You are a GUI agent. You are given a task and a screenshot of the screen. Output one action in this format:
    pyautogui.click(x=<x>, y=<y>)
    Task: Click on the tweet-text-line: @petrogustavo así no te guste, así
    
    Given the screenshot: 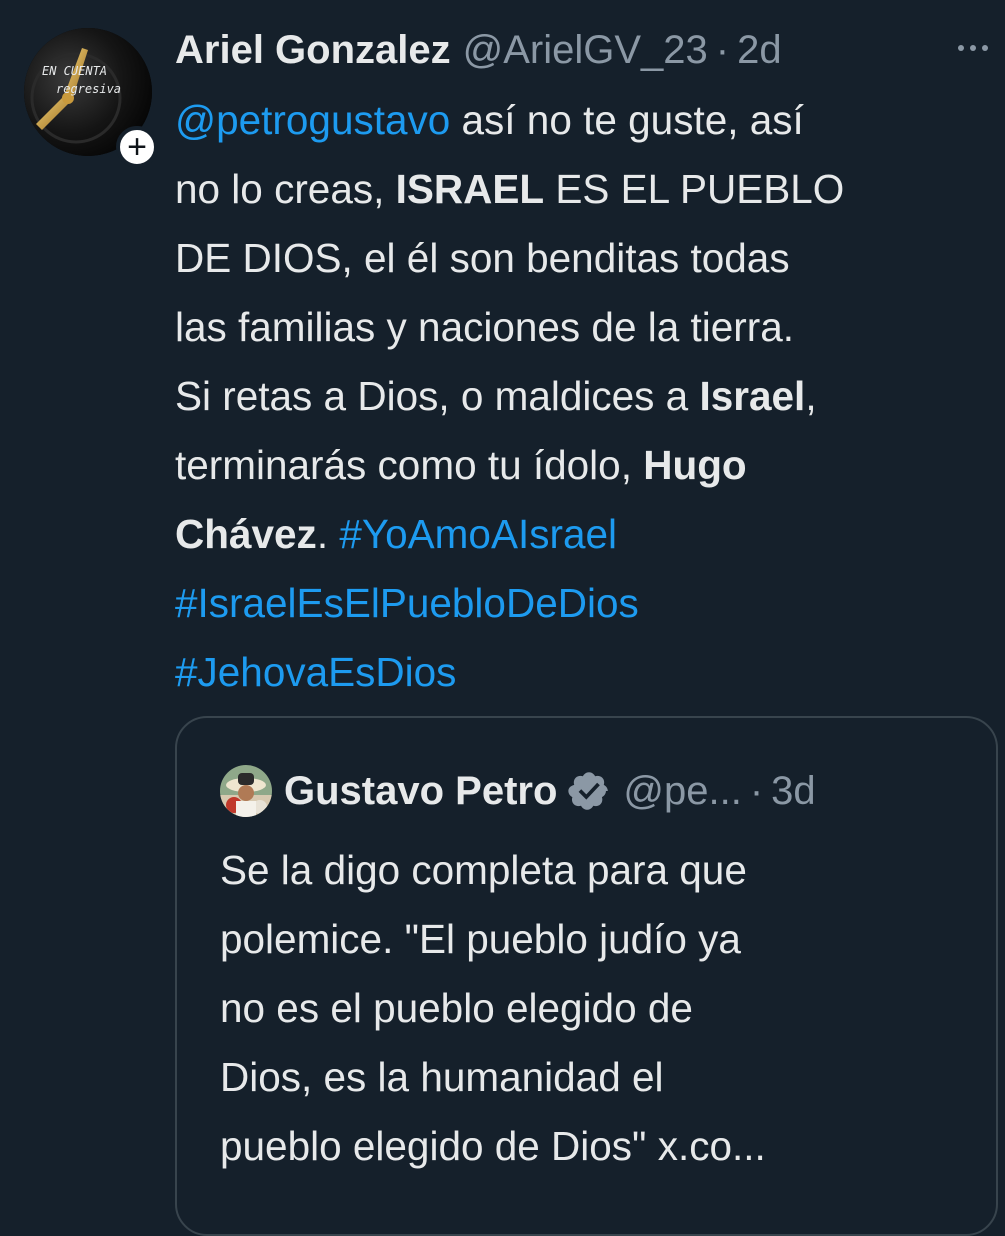 What is the action you would take?
    pyautogui.click(x=585, y=120)
    